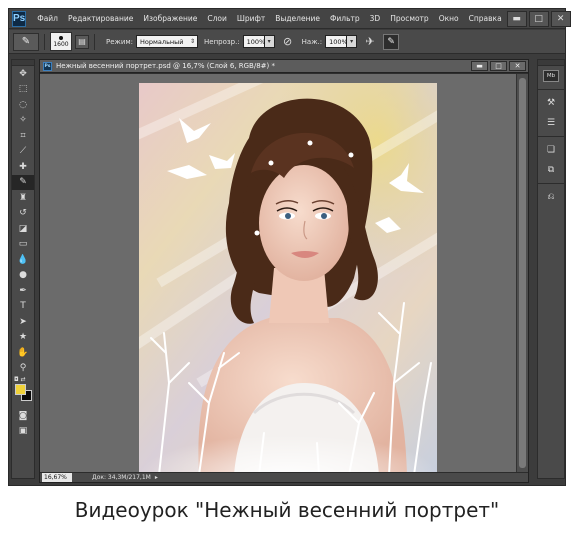  I want to click on history-brush-icon: ↺, so click(23, 214).